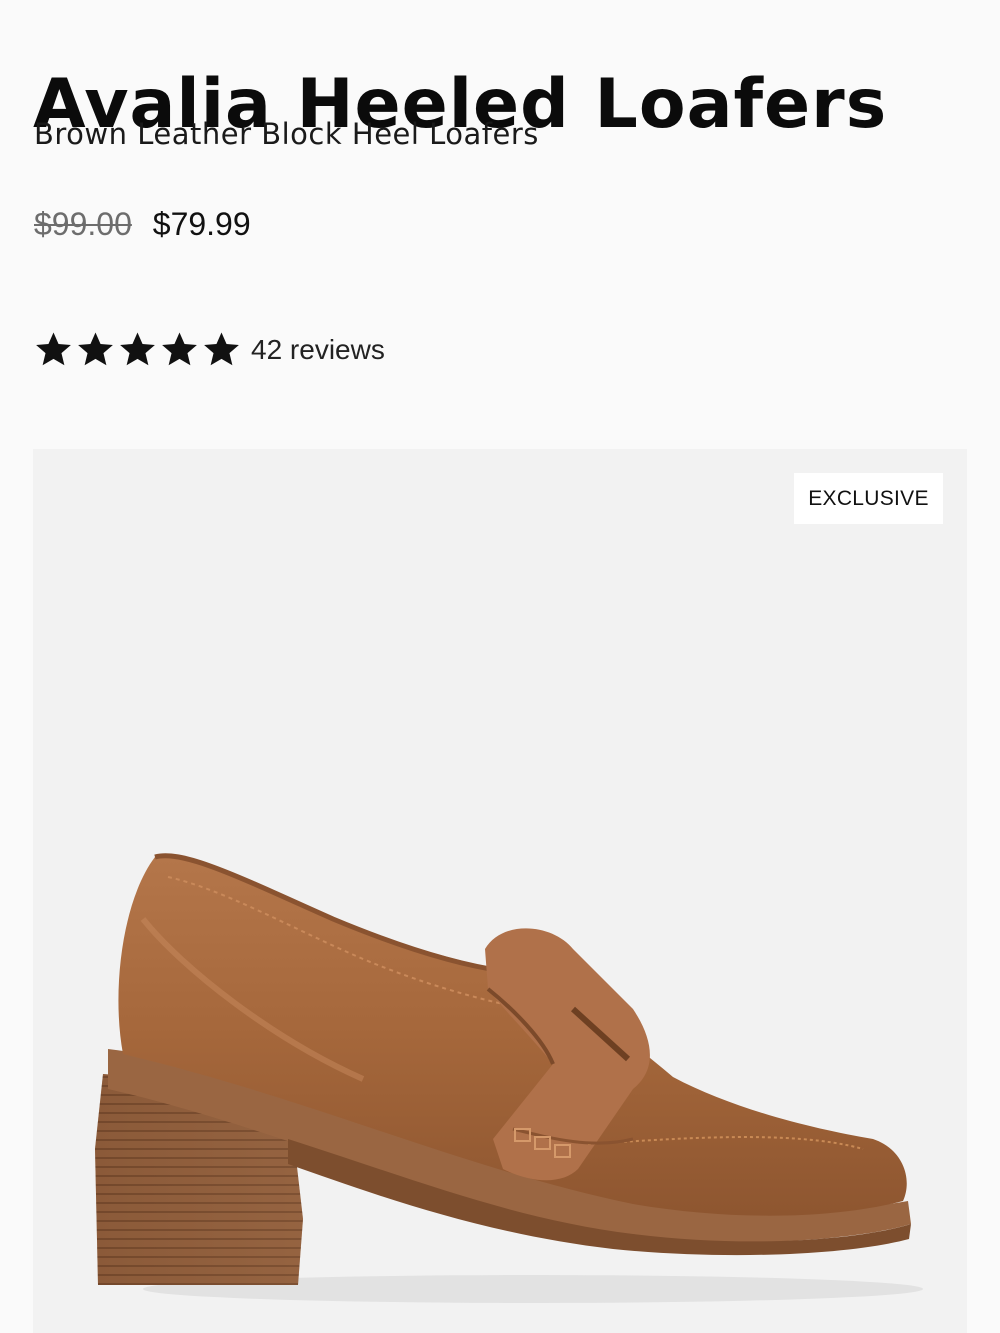 Image resolution: width=1000 pixels, height=1333 pixels. What do you see at coordinates (318, 350) in the screenshot?
I see `reviews-link: 42 reviews` at bounding box center [318, 350].